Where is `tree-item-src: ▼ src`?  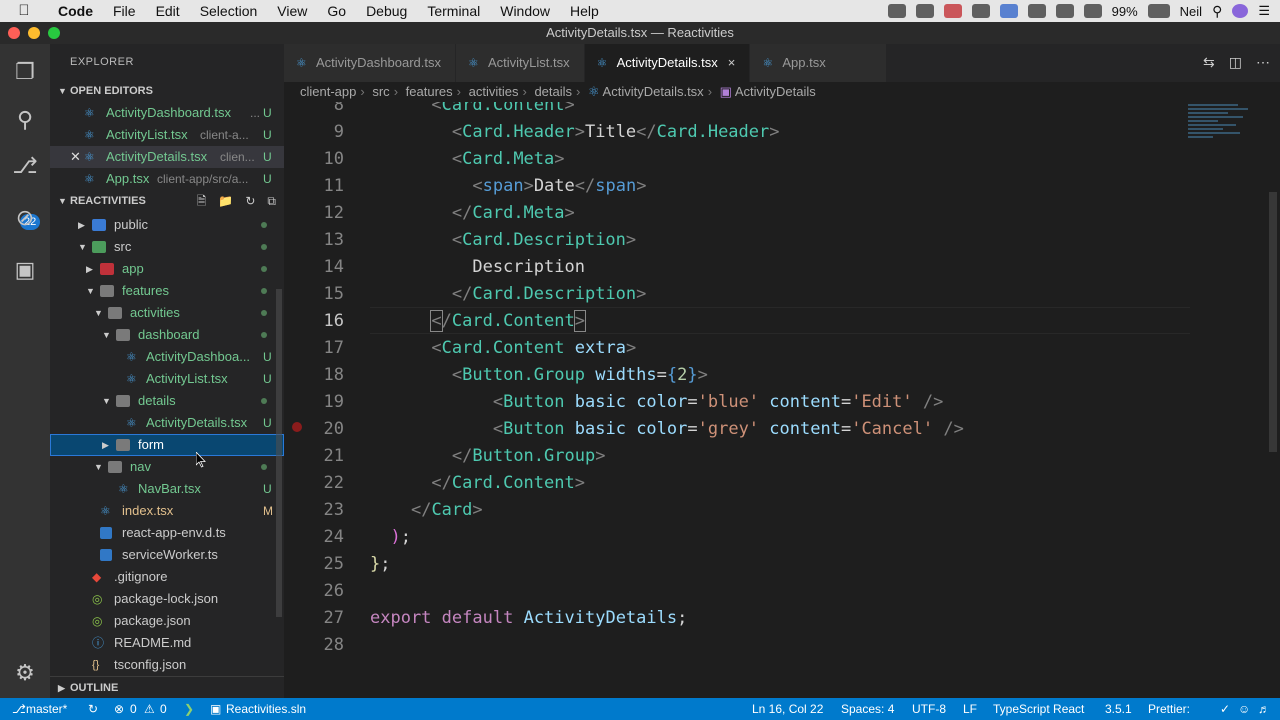 tree-item-src: ▼ src is located at coordinates (167, 247).